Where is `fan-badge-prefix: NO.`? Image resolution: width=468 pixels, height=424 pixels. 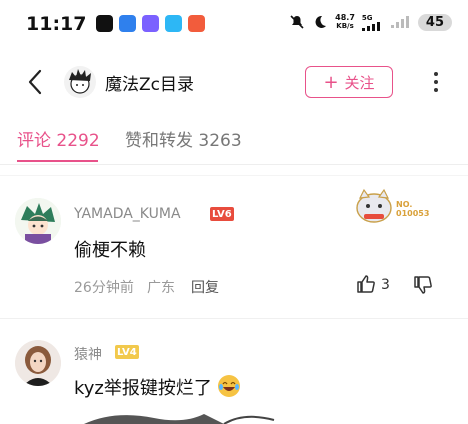
fan-badge-prefix: NO. is located at coordinates (404, 204).